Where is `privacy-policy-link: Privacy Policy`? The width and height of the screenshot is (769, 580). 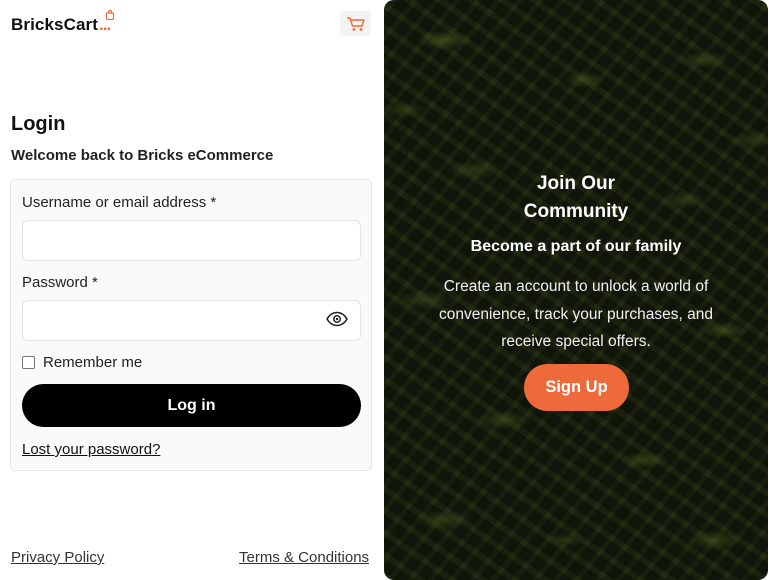 privacy-policy-link: Privacy Policy is located at coordinates (57, 557).